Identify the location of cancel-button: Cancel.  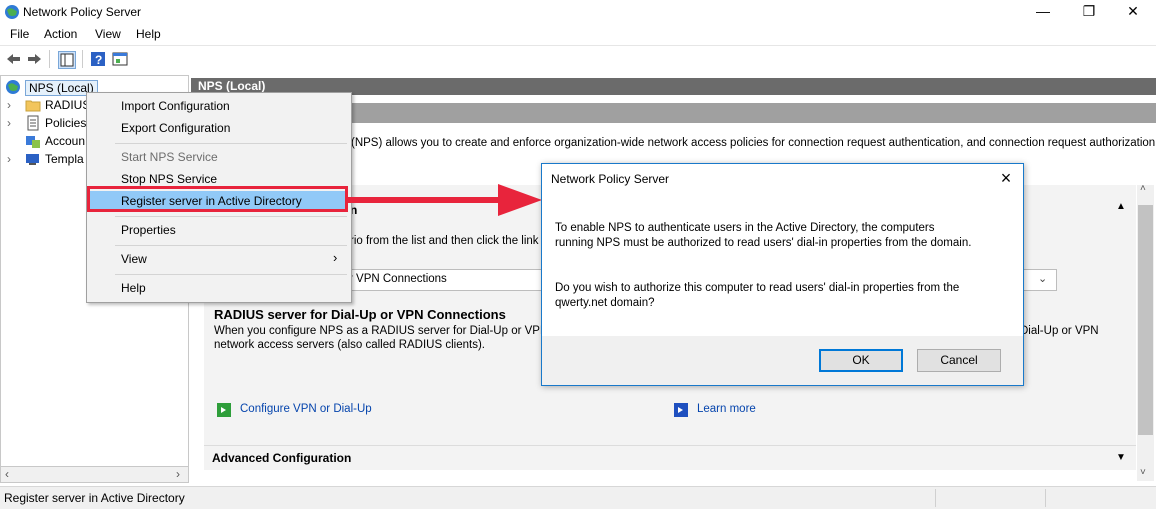
(959, 360).